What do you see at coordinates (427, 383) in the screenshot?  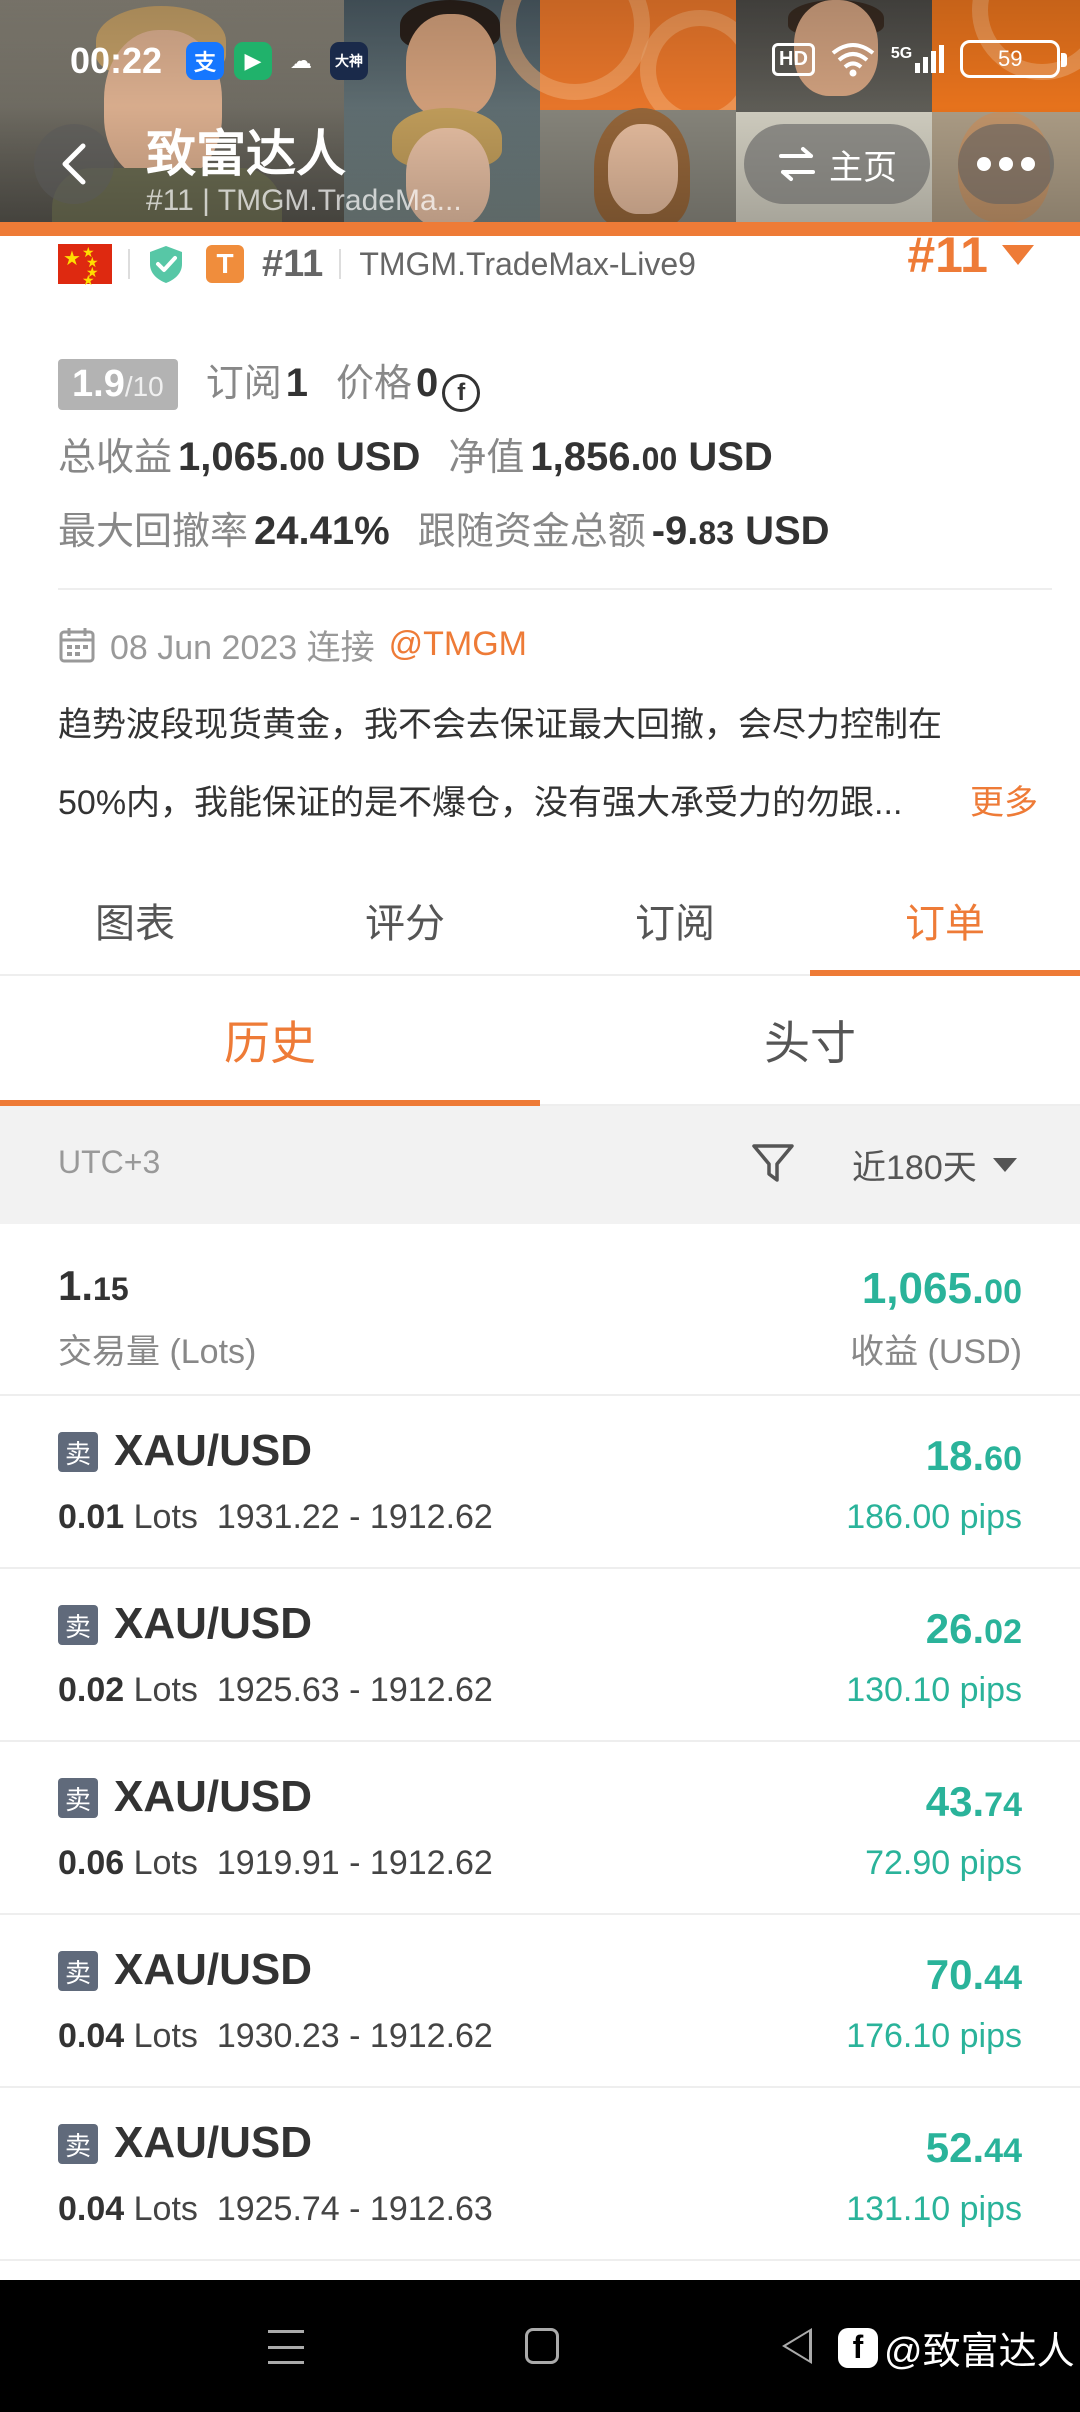 I see `price-value: 0` at bounding box center [427, 383].